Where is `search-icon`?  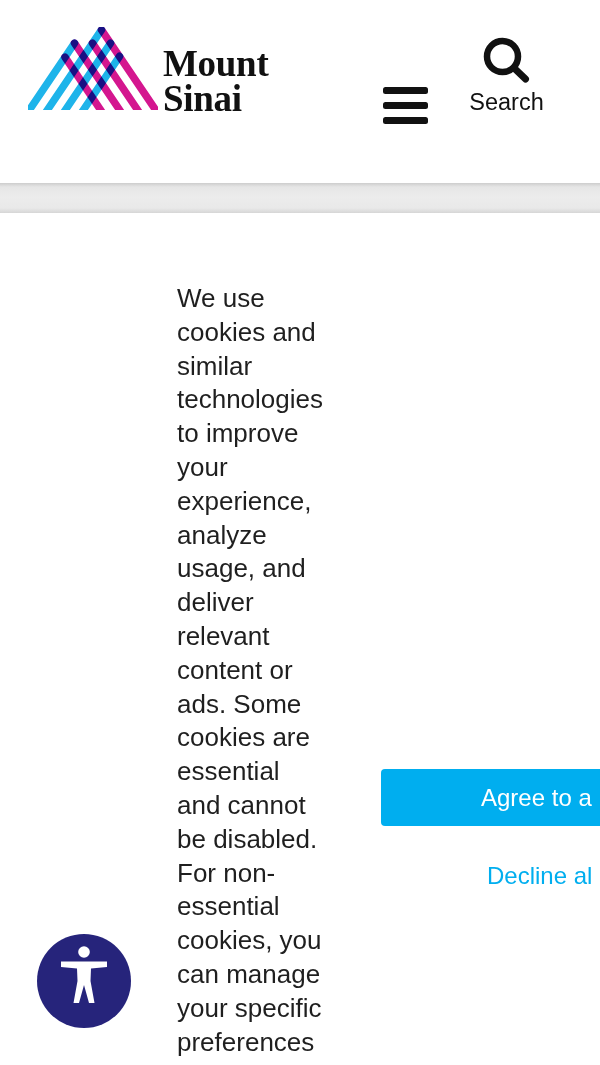 search-icon is located at coordinates (506, 60).